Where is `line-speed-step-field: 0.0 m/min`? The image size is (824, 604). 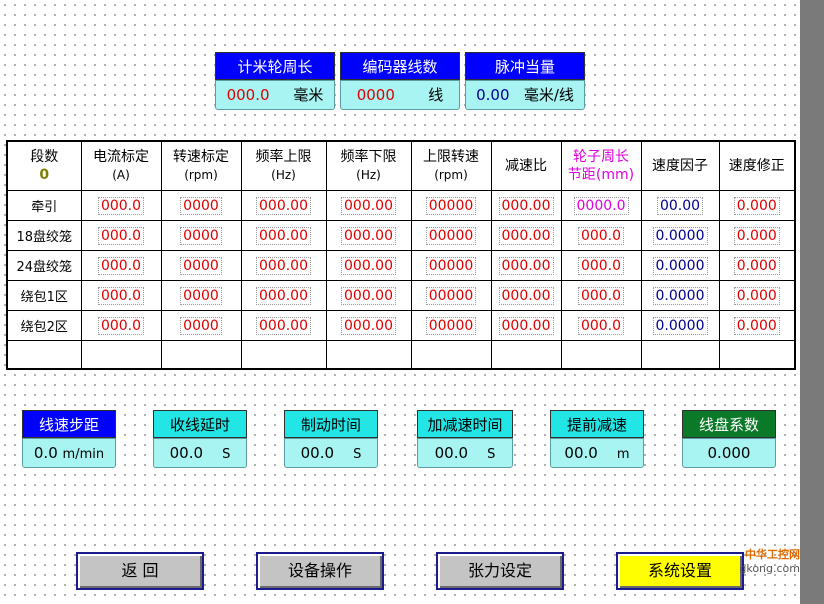
line-speed-step-field: 0.0 m/min is located at coordinates (69, 453).